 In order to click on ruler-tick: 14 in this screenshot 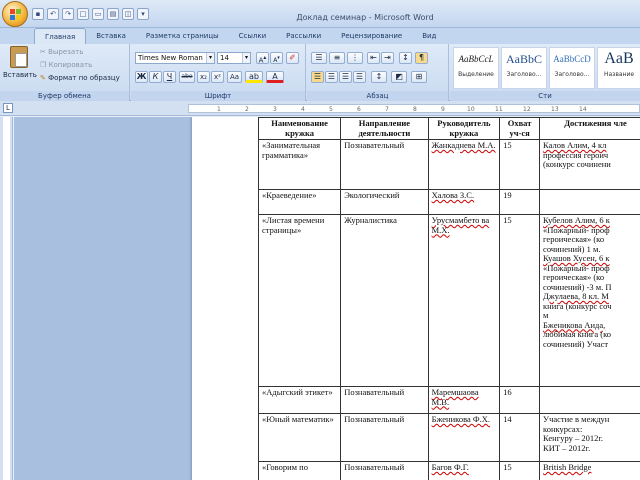, I will do `click(583, 109)`.